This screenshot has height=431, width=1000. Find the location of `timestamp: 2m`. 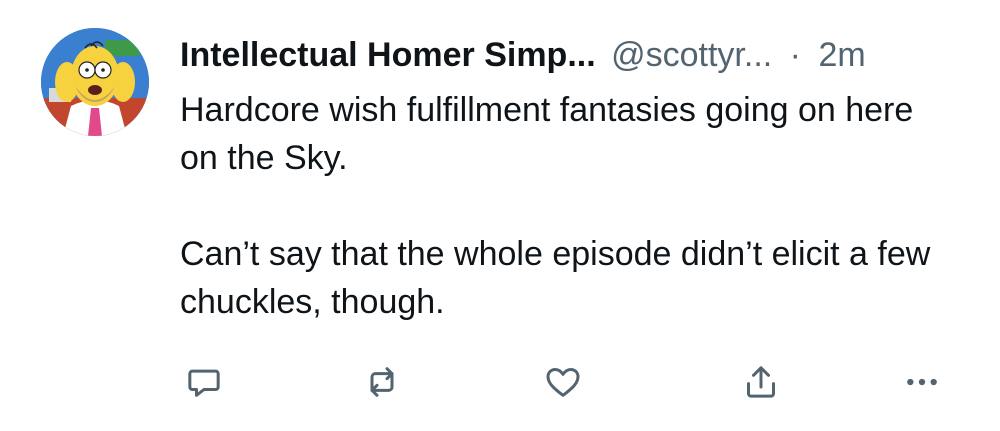

timestamp: 2m is located at coordinates (841, 55).